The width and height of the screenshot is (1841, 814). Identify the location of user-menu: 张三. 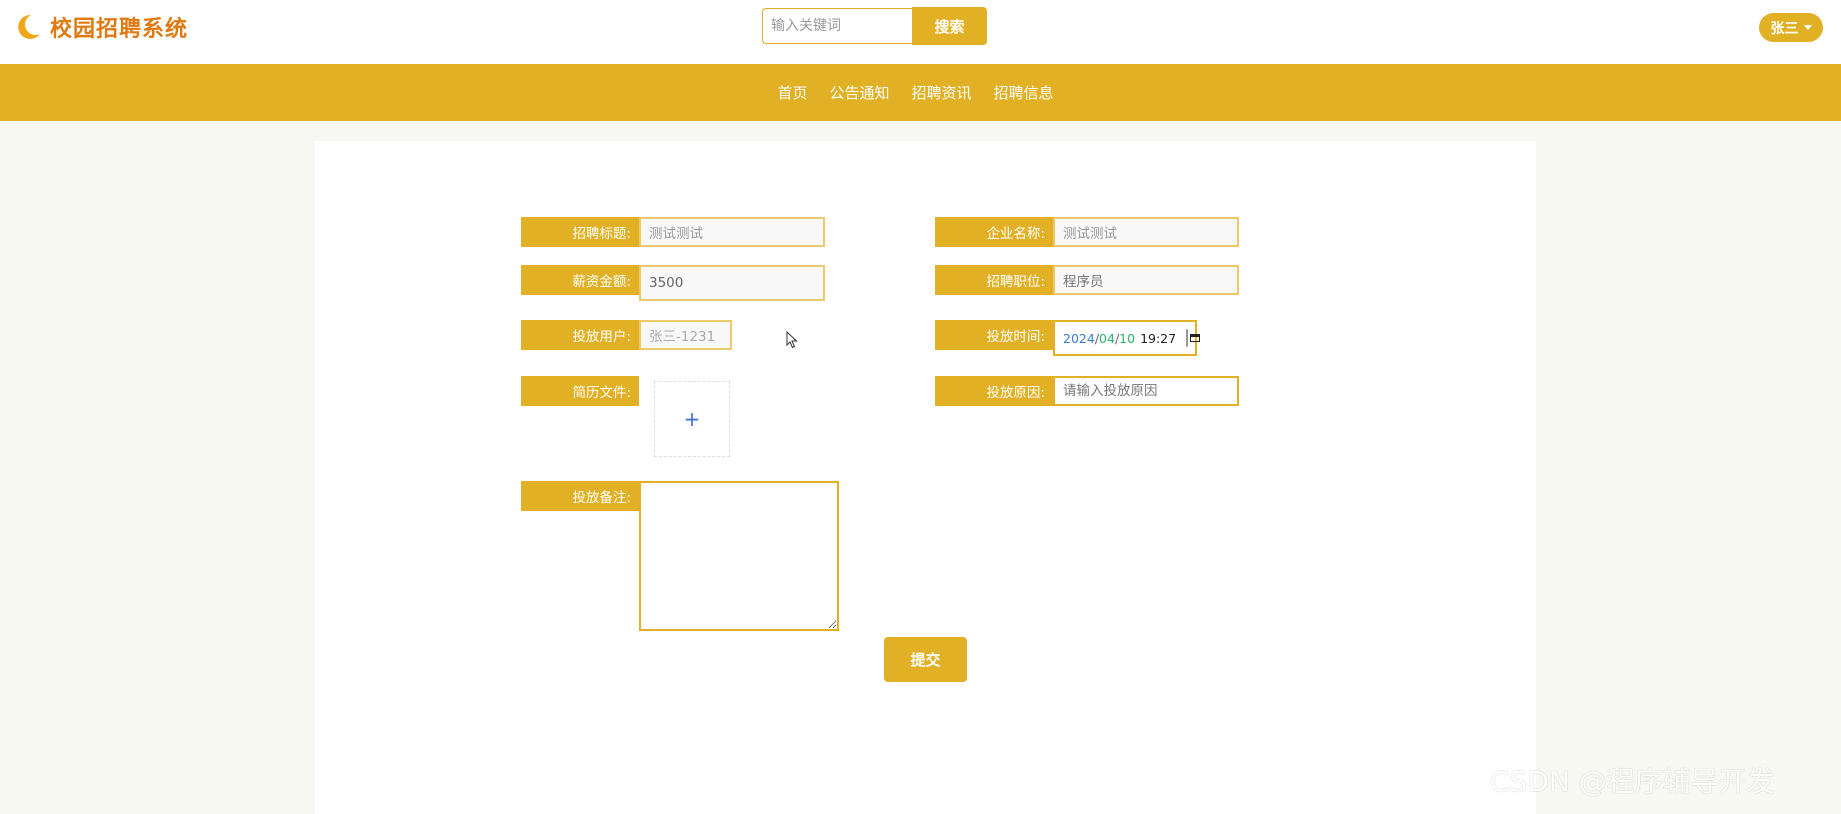
(1791, 27).